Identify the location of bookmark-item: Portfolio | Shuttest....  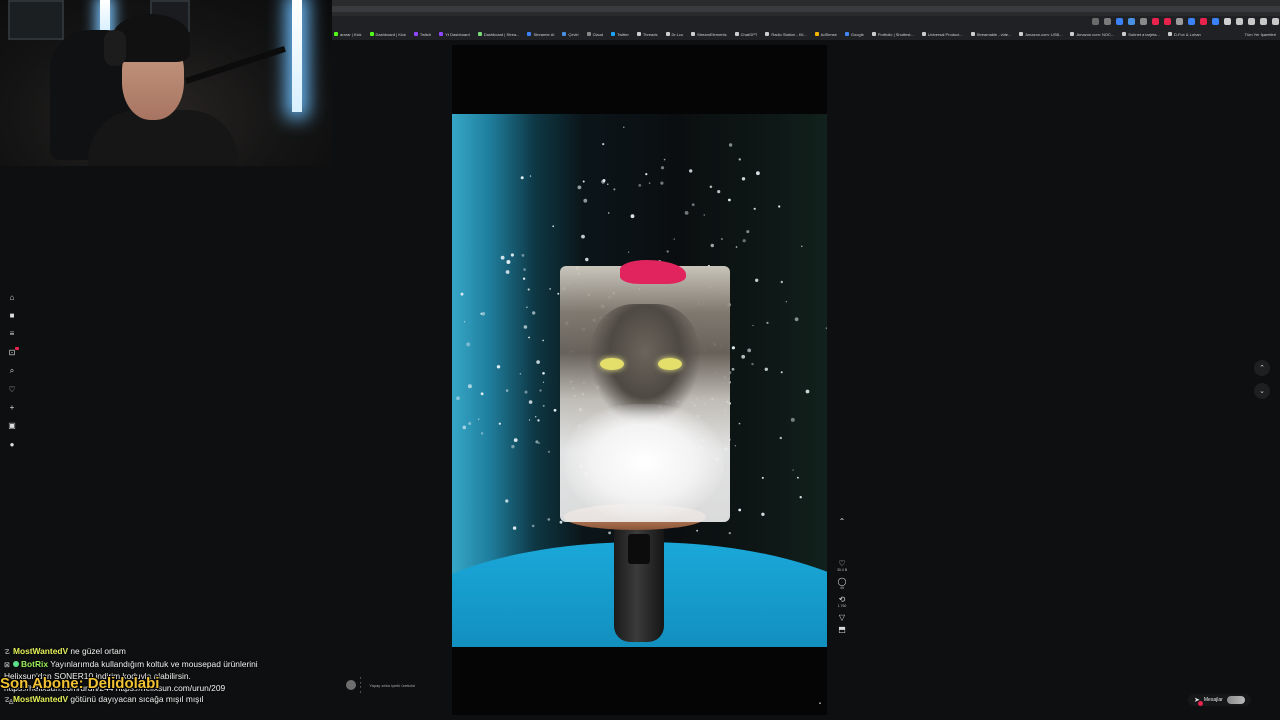
(892, 34).